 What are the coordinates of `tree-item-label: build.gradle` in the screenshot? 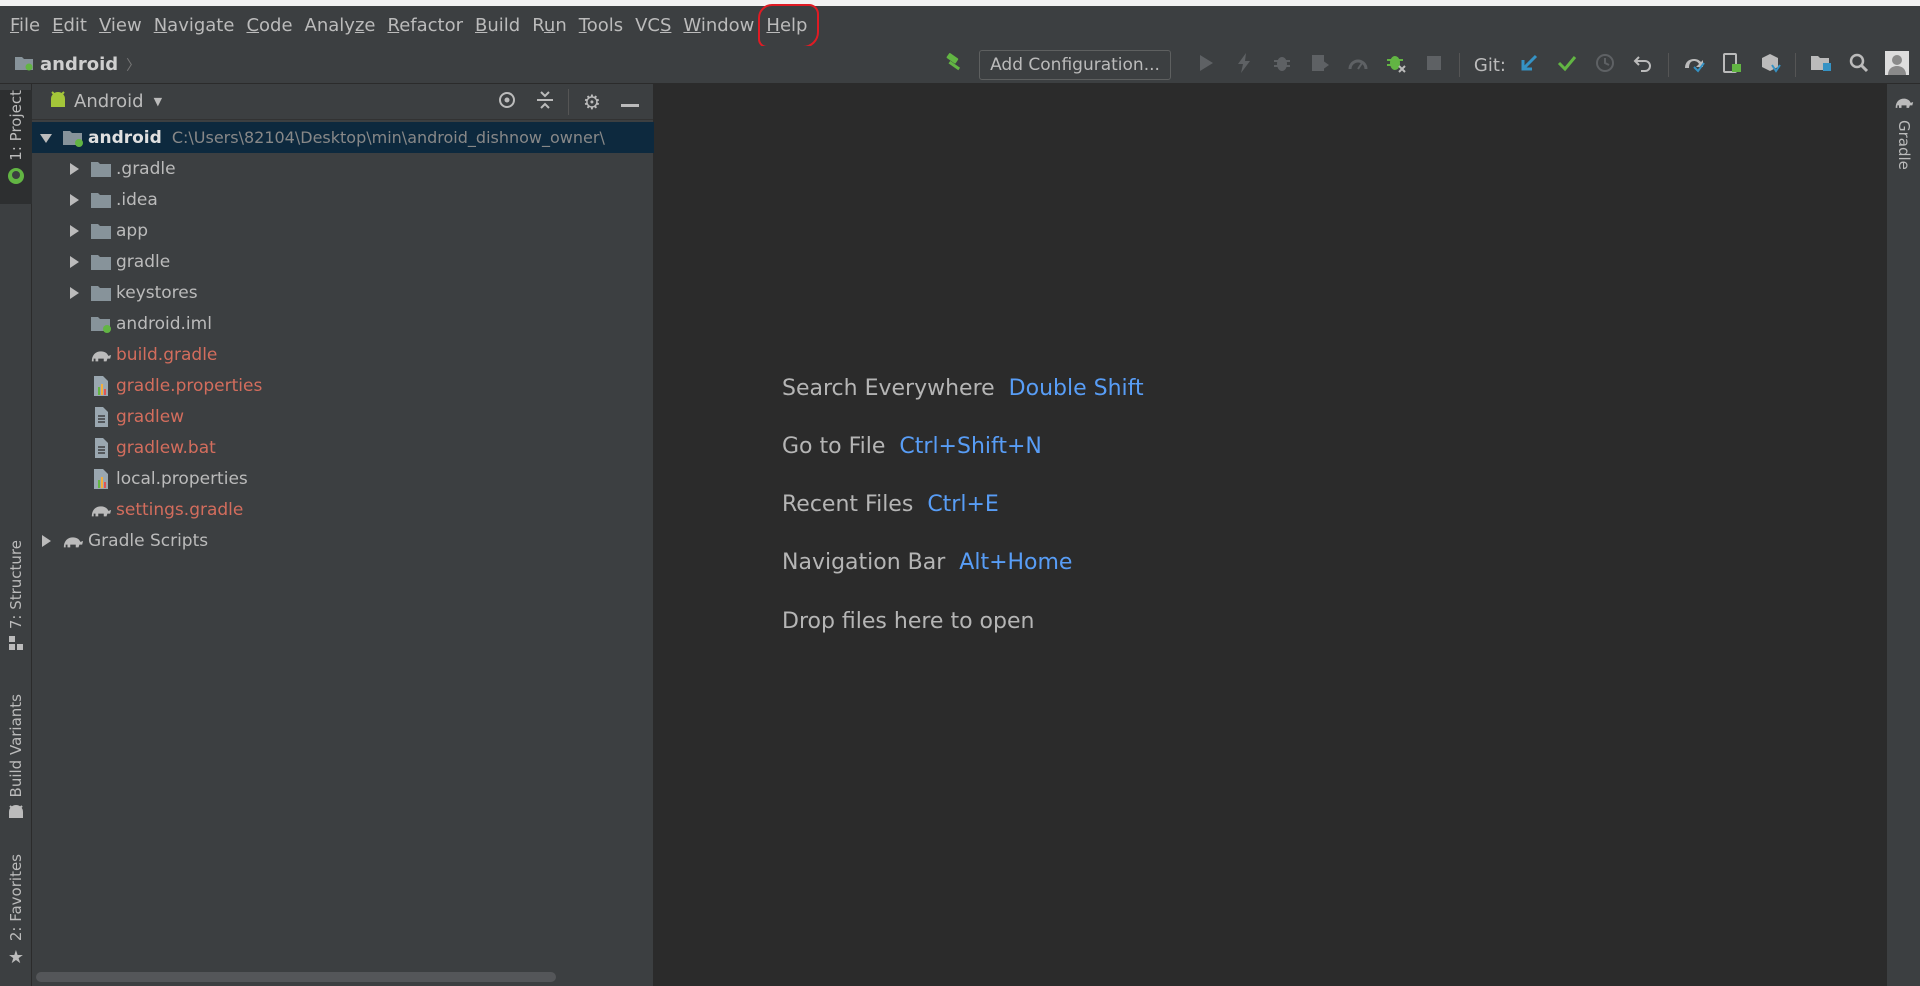 It's located at (167, 354).